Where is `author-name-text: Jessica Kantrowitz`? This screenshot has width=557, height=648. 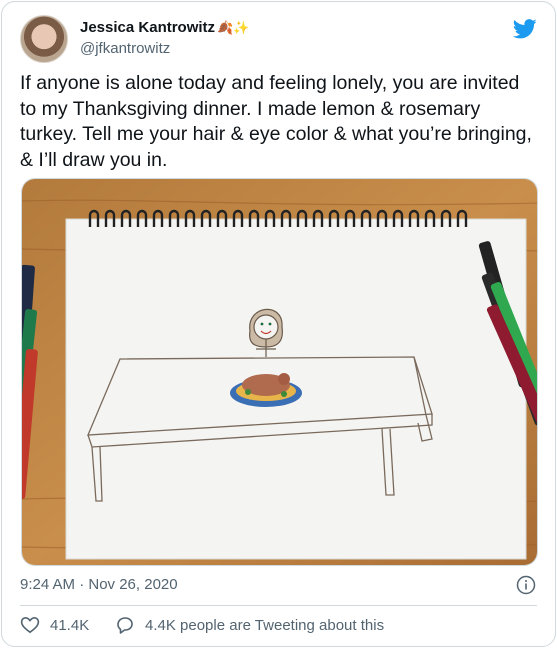
author-name-text: Jessica Kantrowitz is located at coordinates (147, 27).